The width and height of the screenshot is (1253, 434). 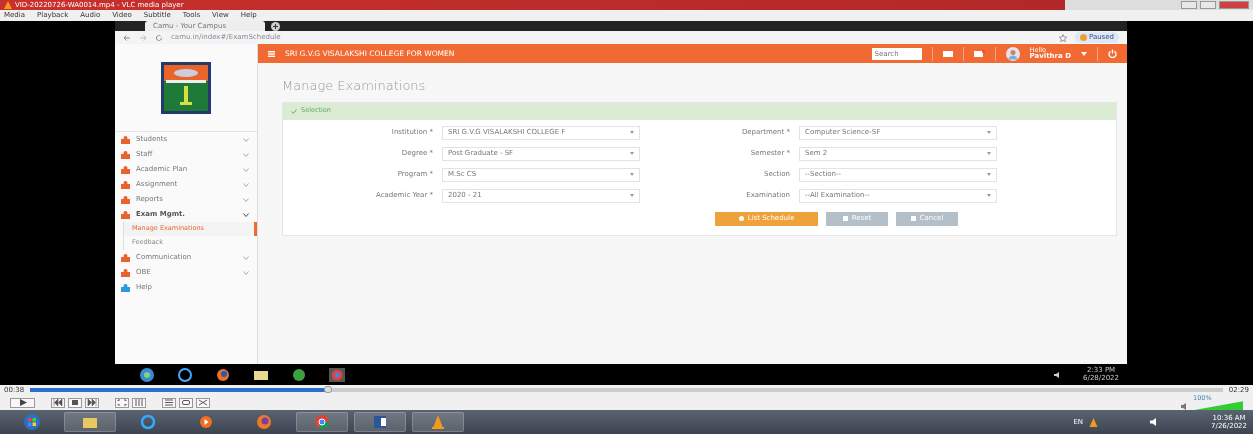 I want to click on play-button, so click(x=22, y=402).